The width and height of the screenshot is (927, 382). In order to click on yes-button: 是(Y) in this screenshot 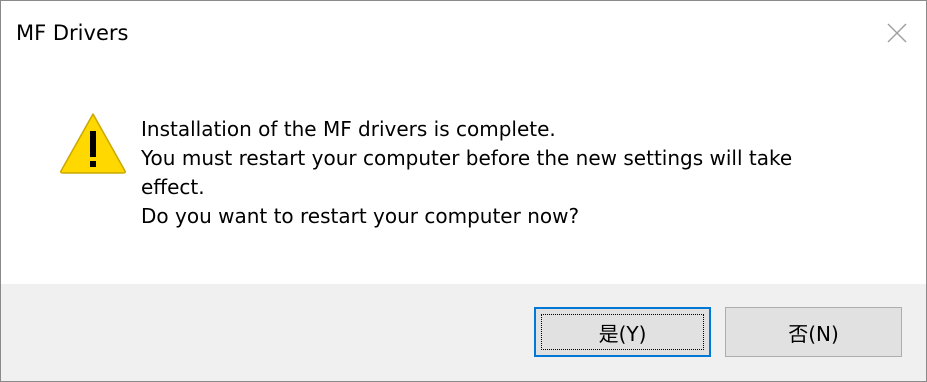, I will do `click(622, 332)`.